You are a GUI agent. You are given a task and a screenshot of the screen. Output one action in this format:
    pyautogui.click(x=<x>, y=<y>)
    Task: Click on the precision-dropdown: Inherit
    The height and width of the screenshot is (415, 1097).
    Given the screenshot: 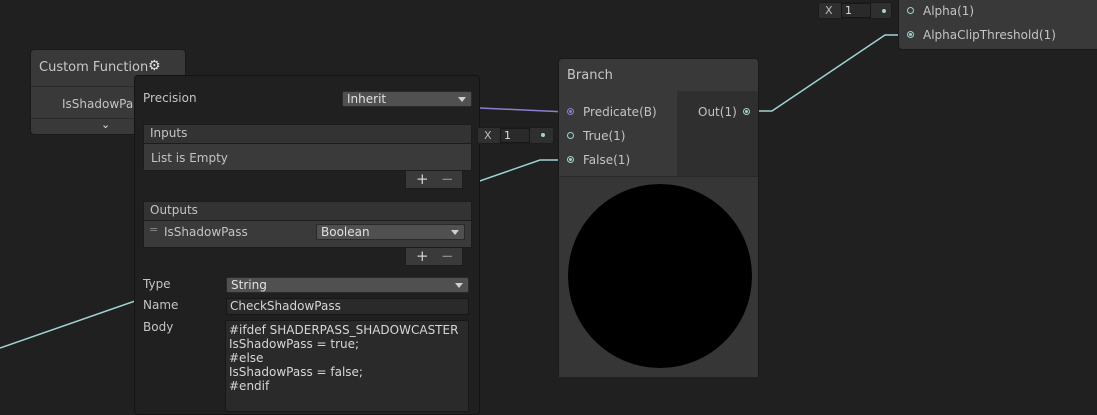 What is the action you would take?
    pyautogui.click(x=407, y=99)
    